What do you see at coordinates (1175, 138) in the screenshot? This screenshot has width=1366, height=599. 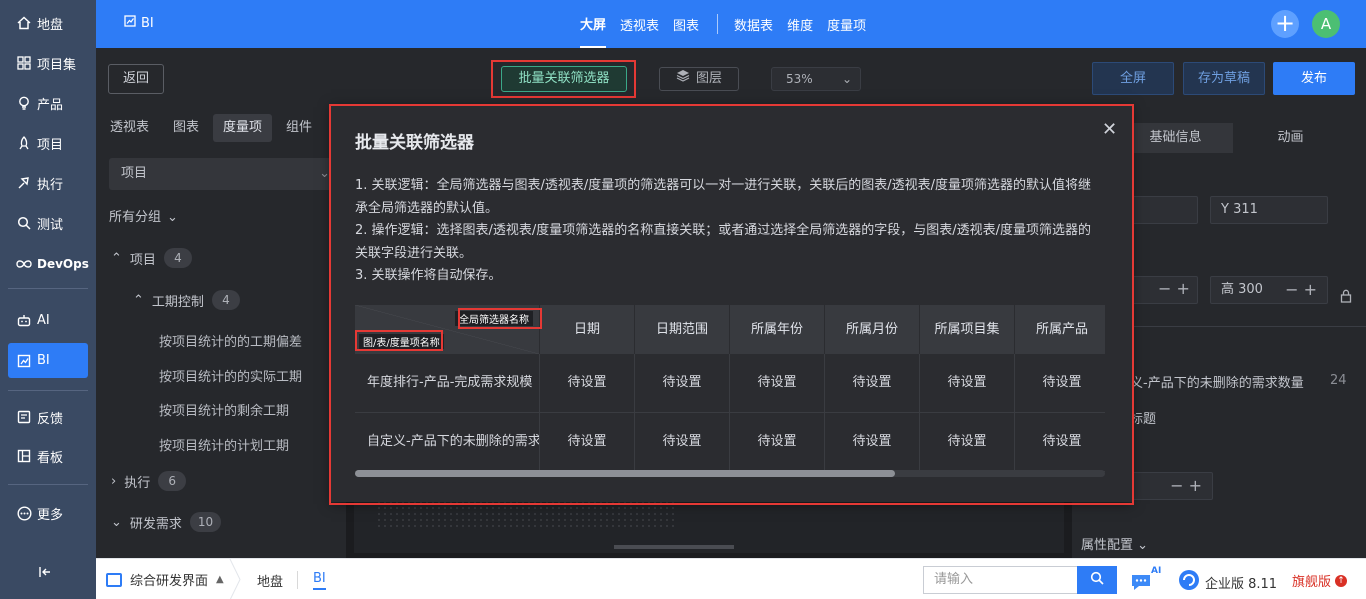 I see `tab-basic-info: 基础信息` at bounding box center [1175, 138].